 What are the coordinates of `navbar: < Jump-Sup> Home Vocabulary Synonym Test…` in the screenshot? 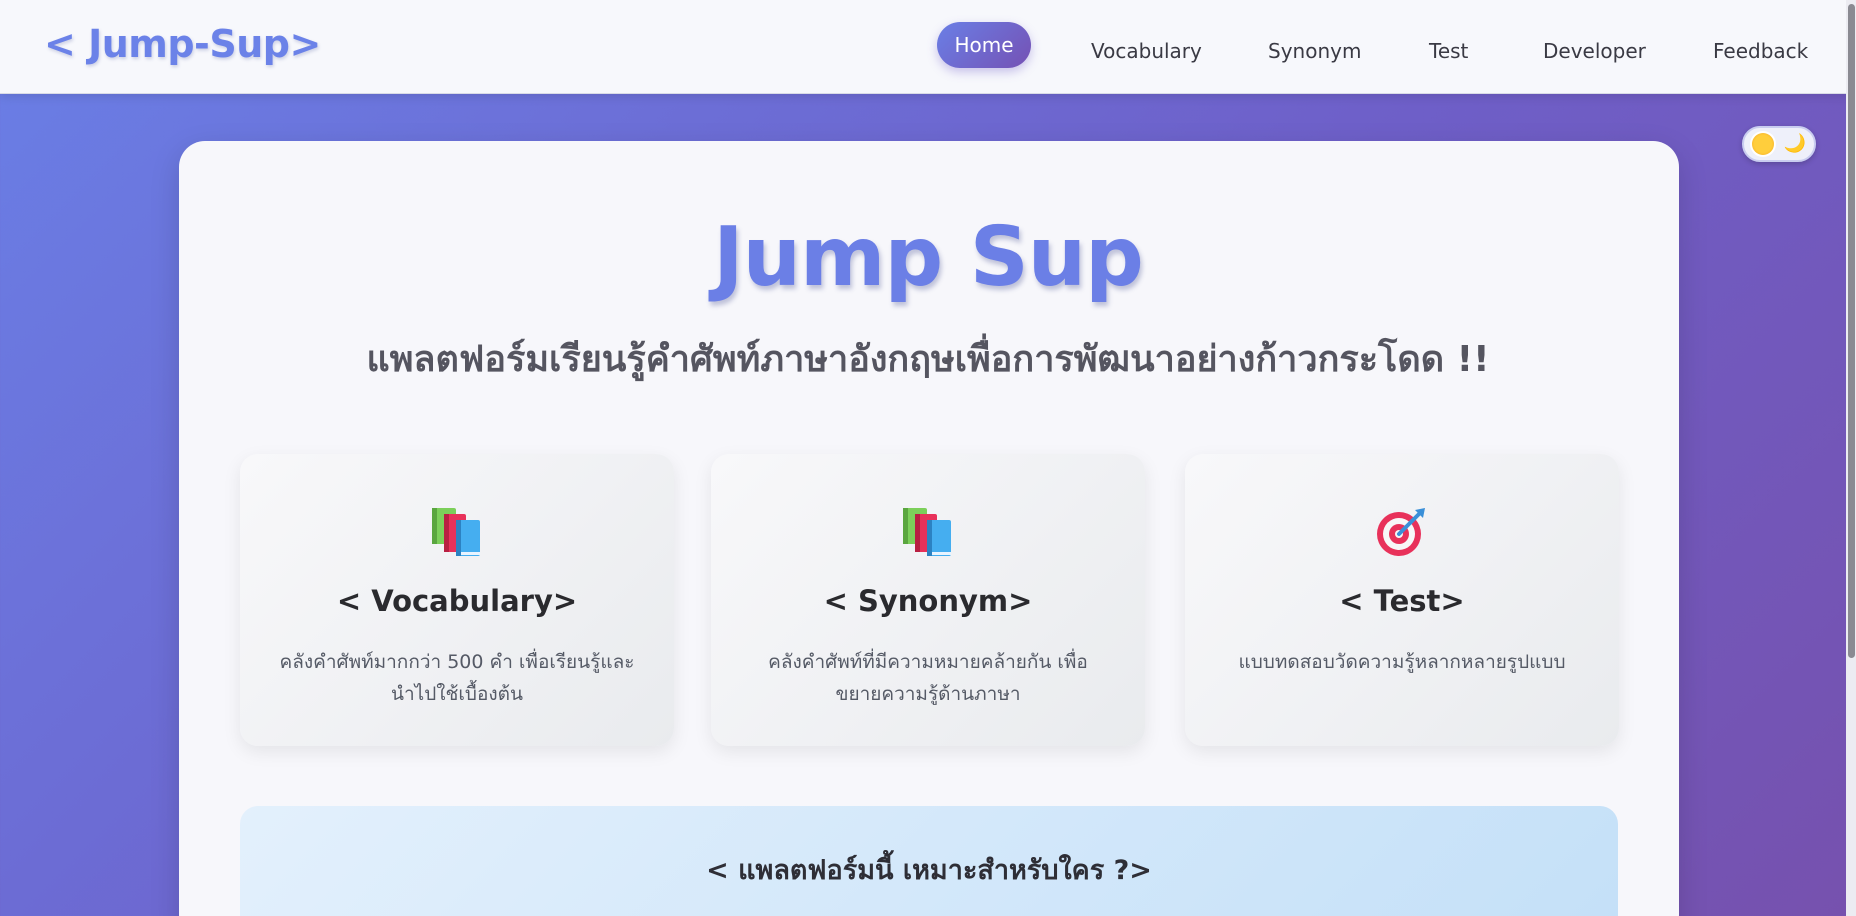 It's located at (928, 47).